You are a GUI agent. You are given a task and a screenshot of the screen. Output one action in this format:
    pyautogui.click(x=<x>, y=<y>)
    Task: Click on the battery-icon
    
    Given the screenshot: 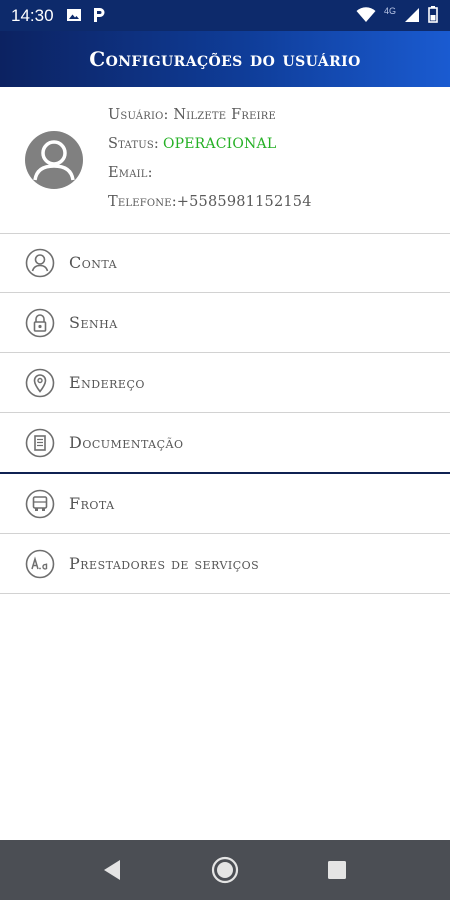 What is the action you would take?
    pyautogui.click(x=433, y=14)
    